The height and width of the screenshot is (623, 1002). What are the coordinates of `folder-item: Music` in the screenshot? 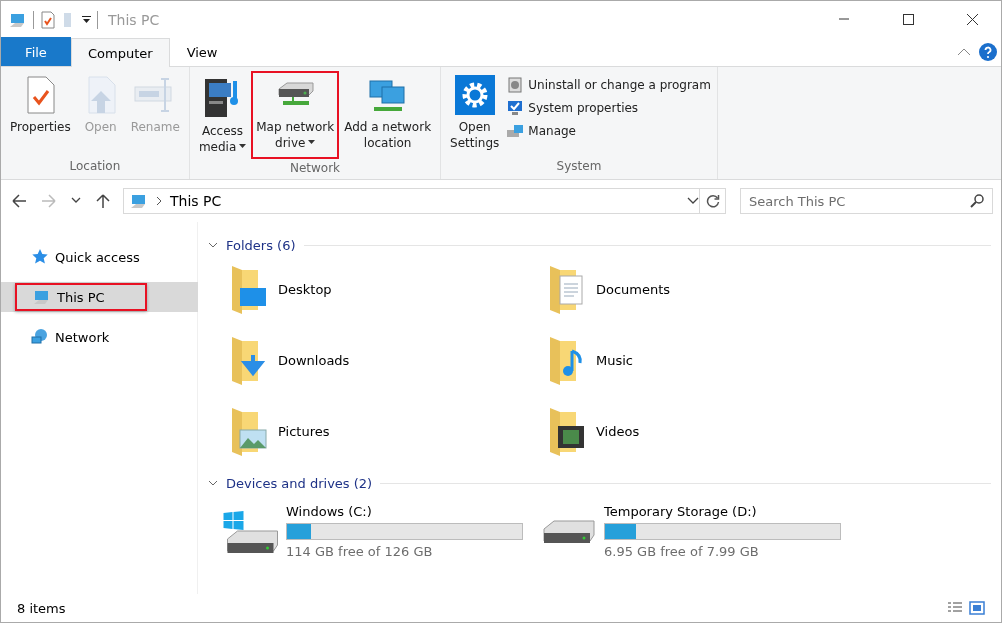 It's located at (705, 360).